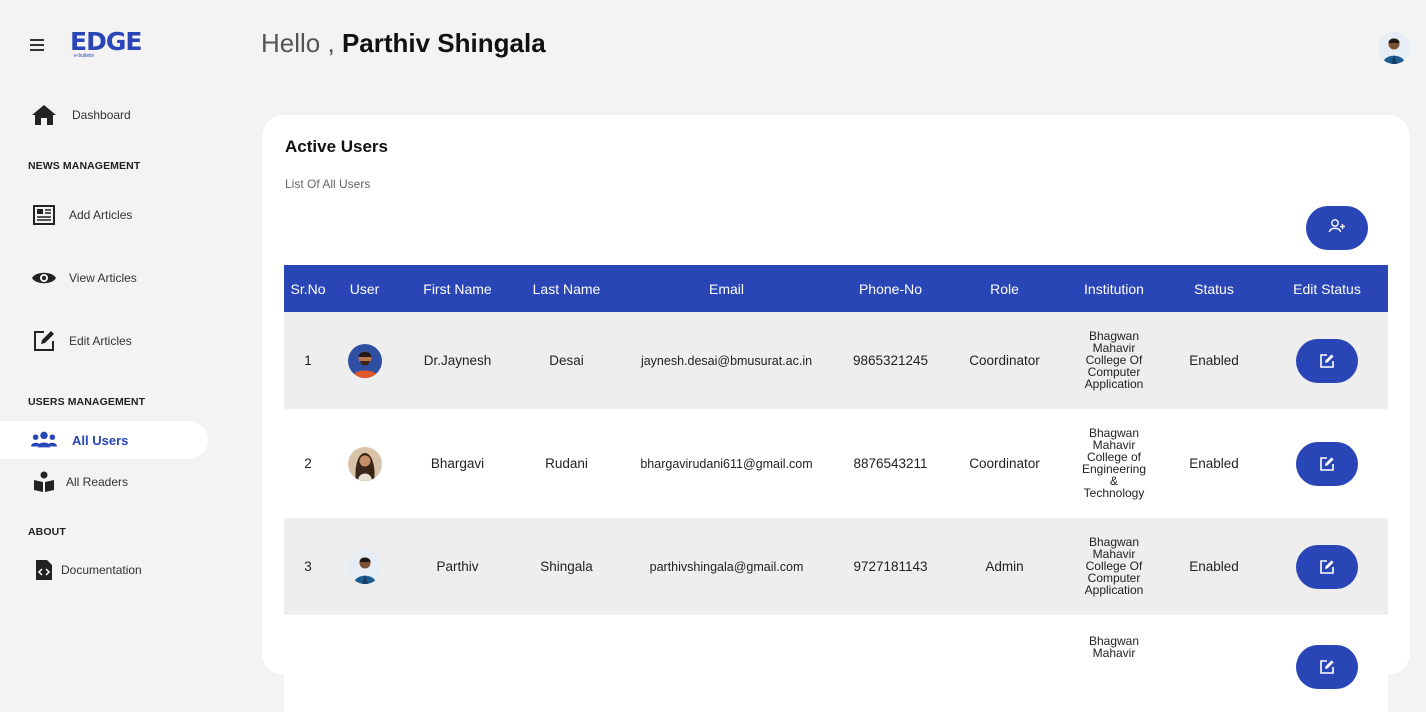  Describe the element at coordinates (1214, 288) in the screenshot. I see `column-header: Status` at that location.